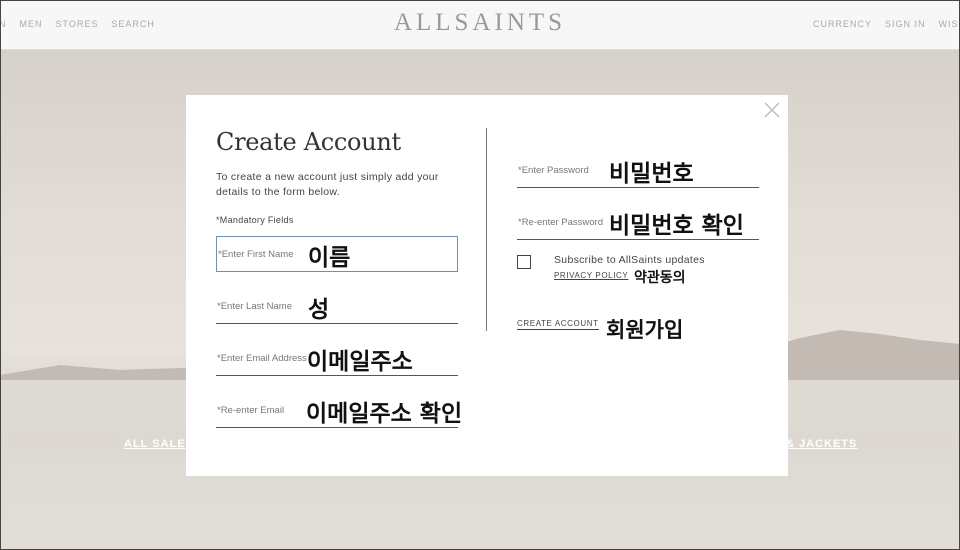 The height and width of the screenshot is (550, 960). Describe the element at coordinates (553, 170) in the screenshot. I see `password-placeholder: *Enter Password` at that location.